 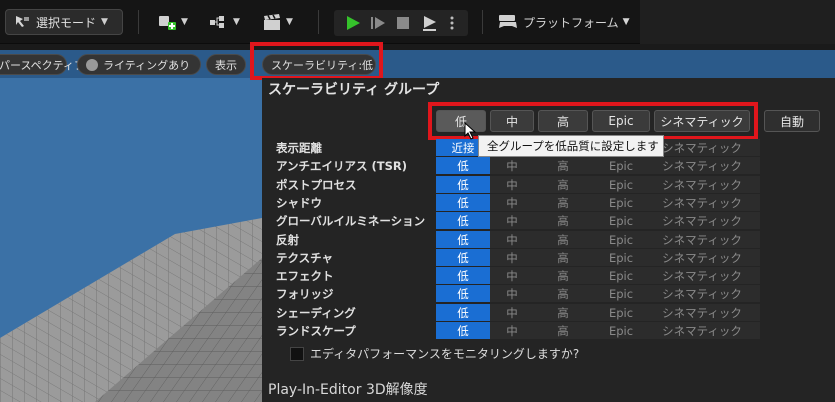 What do you see at coordinates (305, 294) in the screenshot?
I see `row-label: フォリッジ` at bounding box center [305, 294].